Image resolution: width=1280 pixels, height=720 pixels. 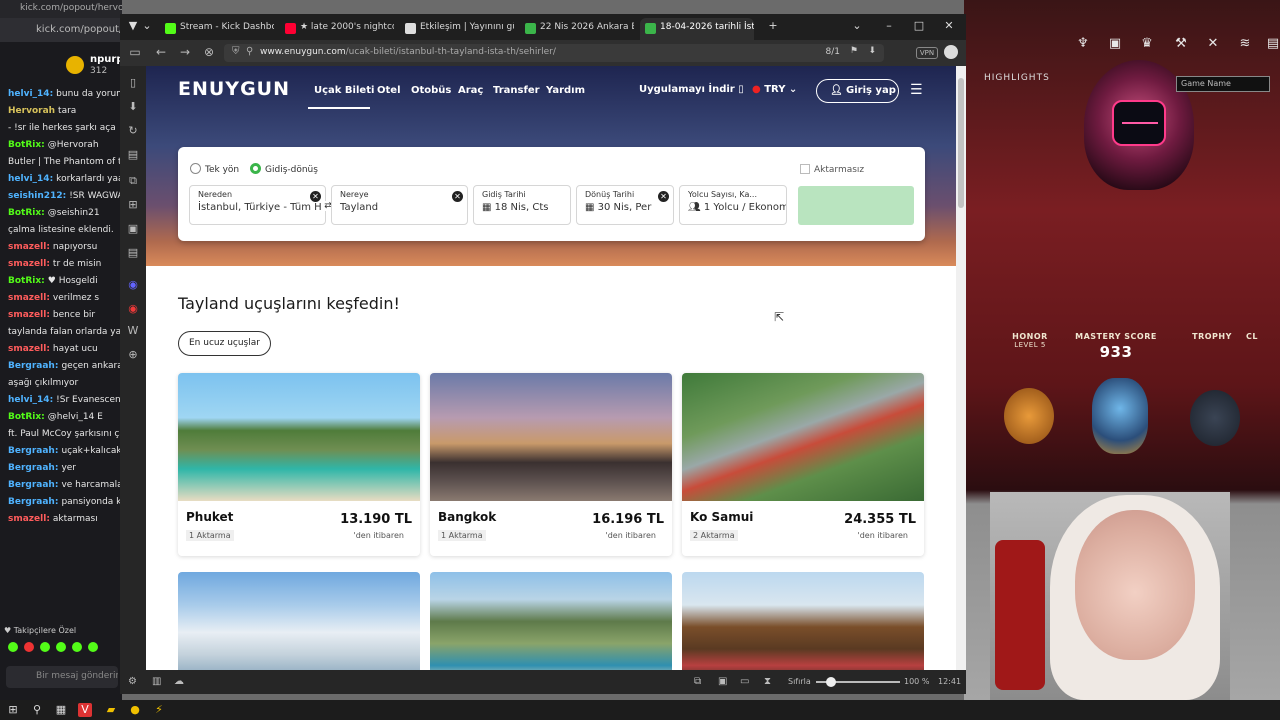 What do you see at coordinates (159, 710) in the screenshot?
I see `app-taskbar-icon: ⚡` at bounding box center [159, 710].